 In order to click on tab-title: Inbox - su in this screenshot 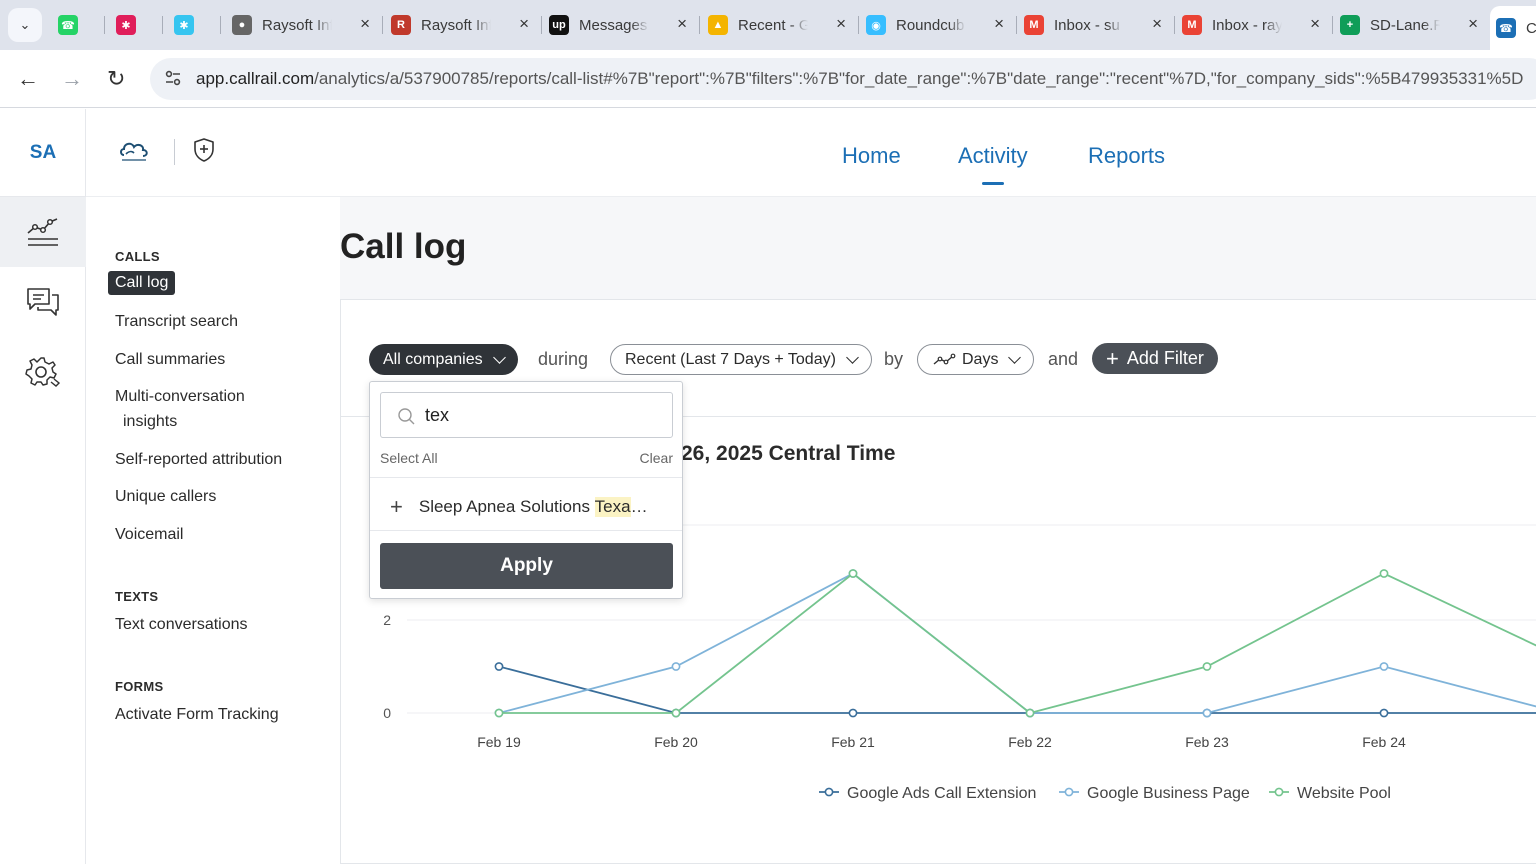, I will do `click(1087, 25)`.